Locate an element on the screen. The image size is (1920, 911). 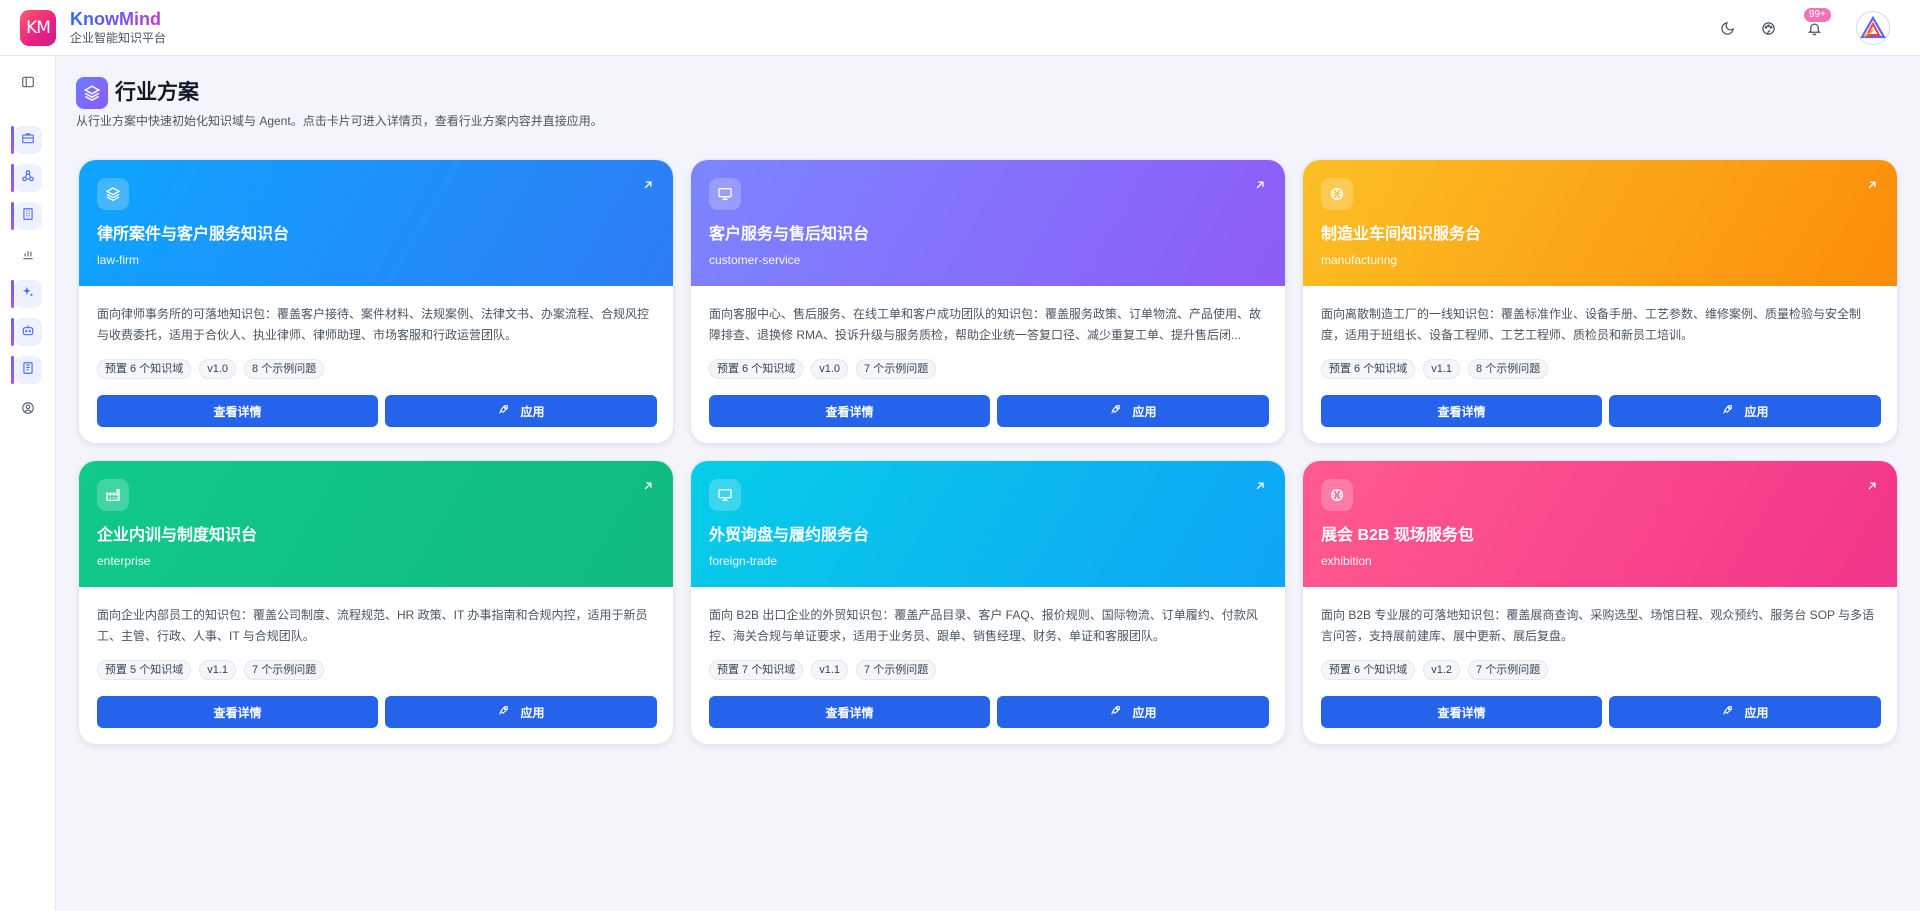
sidebar-item-analytics is located at coordinates (28, 256).